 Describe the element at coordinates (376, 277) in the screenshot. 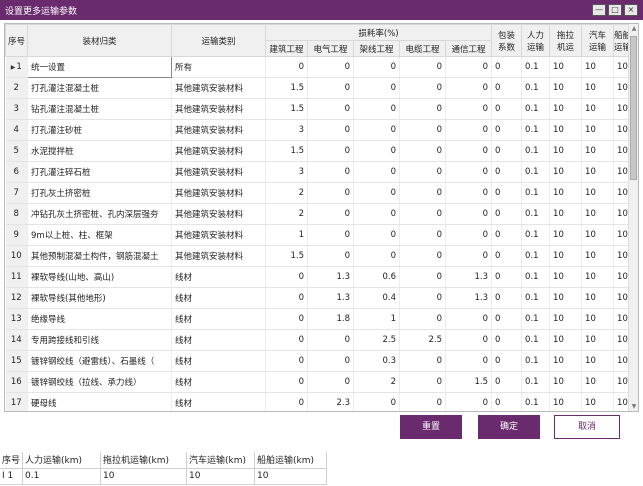

I see `loss-rate-cell: 0.6` at that location.